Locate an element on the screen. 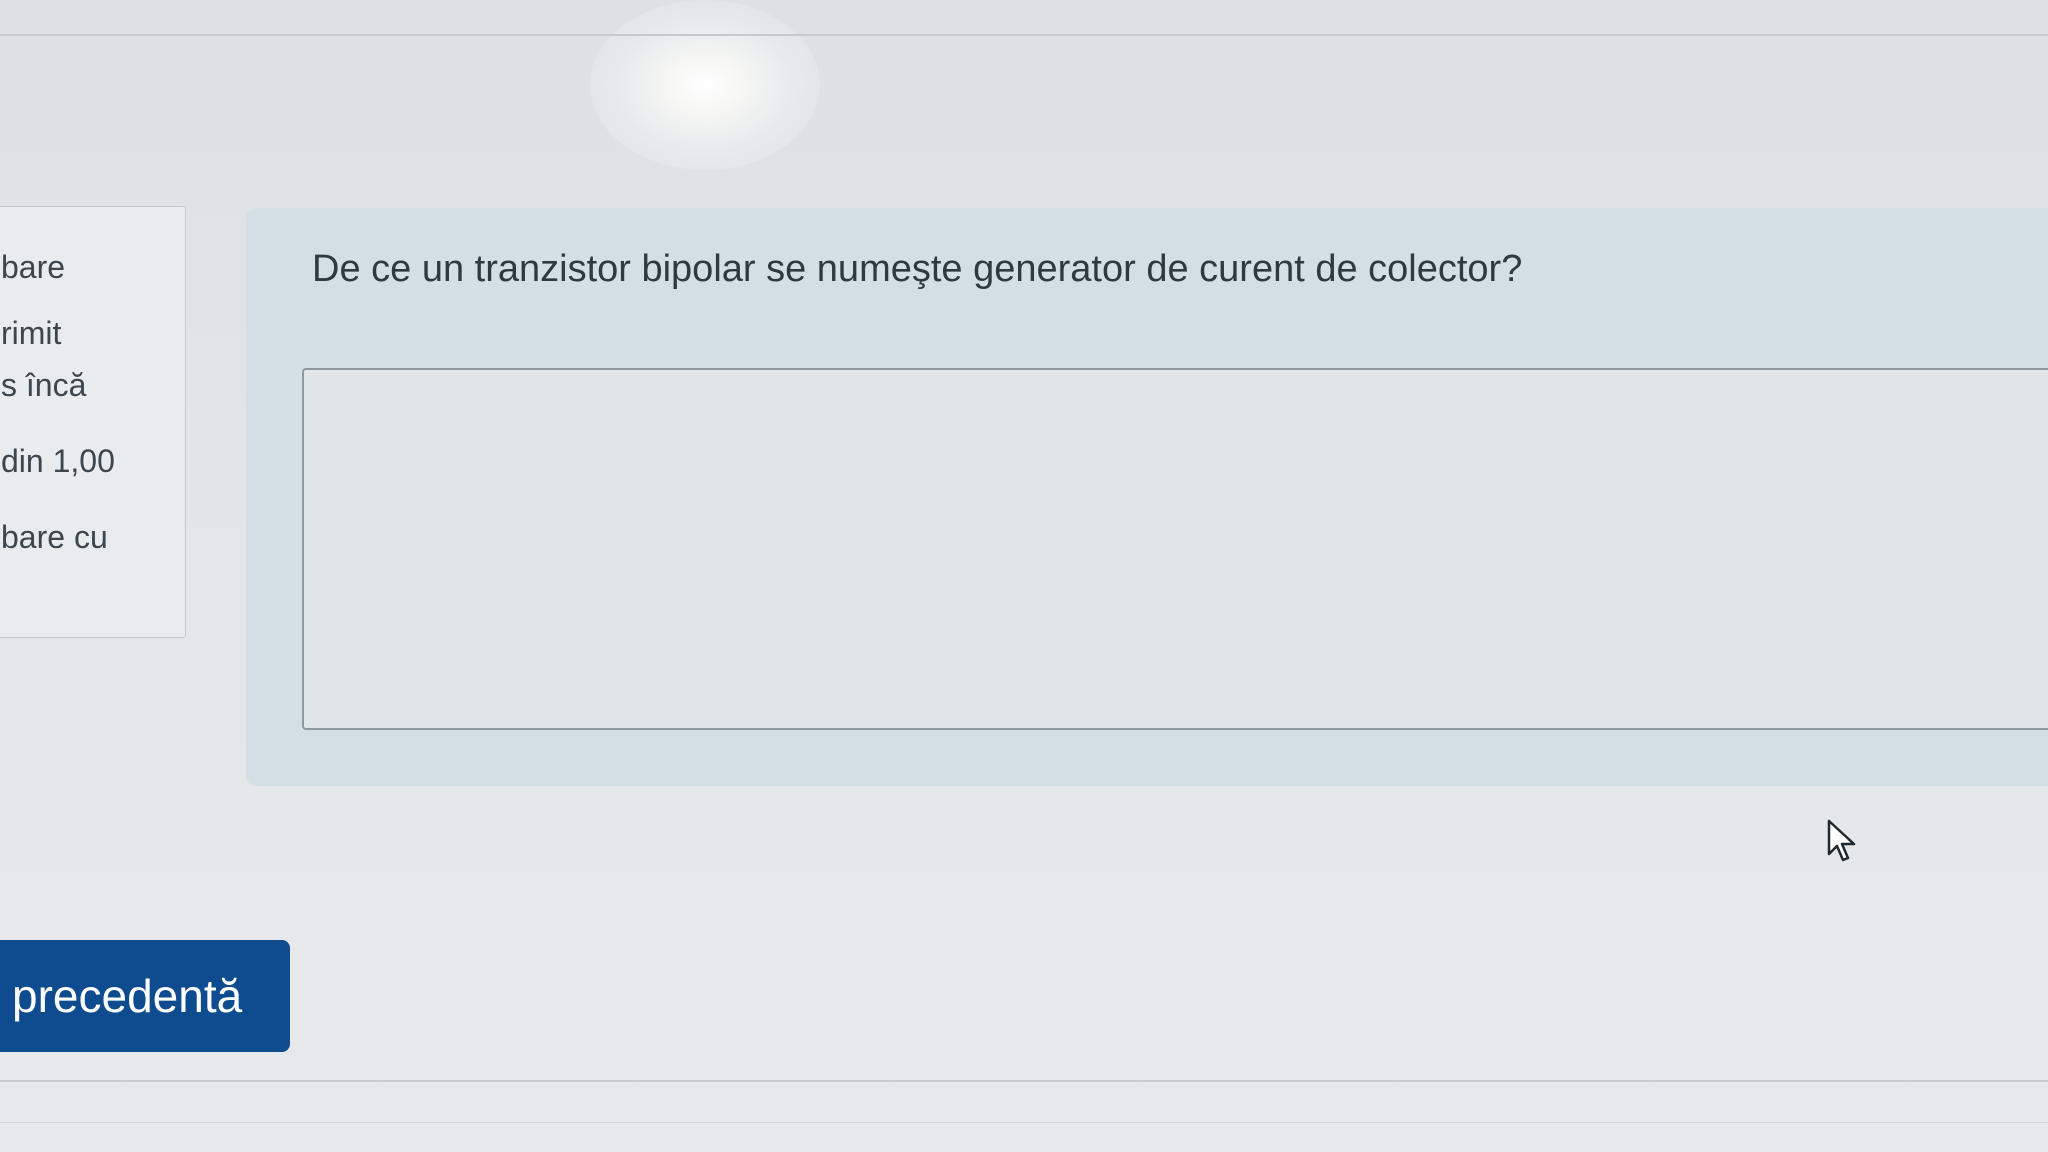 The width and height of the screenshot is (2048, 1152). previous-page-button: precedentă is located at coordinates (145, 996).